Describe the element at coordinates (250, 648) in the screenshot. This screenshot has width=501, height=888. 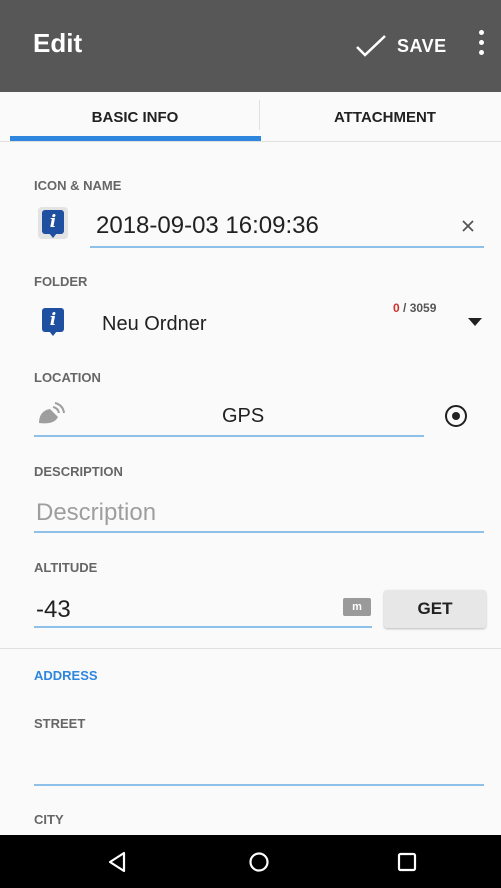
I see `section-divider` at that location.